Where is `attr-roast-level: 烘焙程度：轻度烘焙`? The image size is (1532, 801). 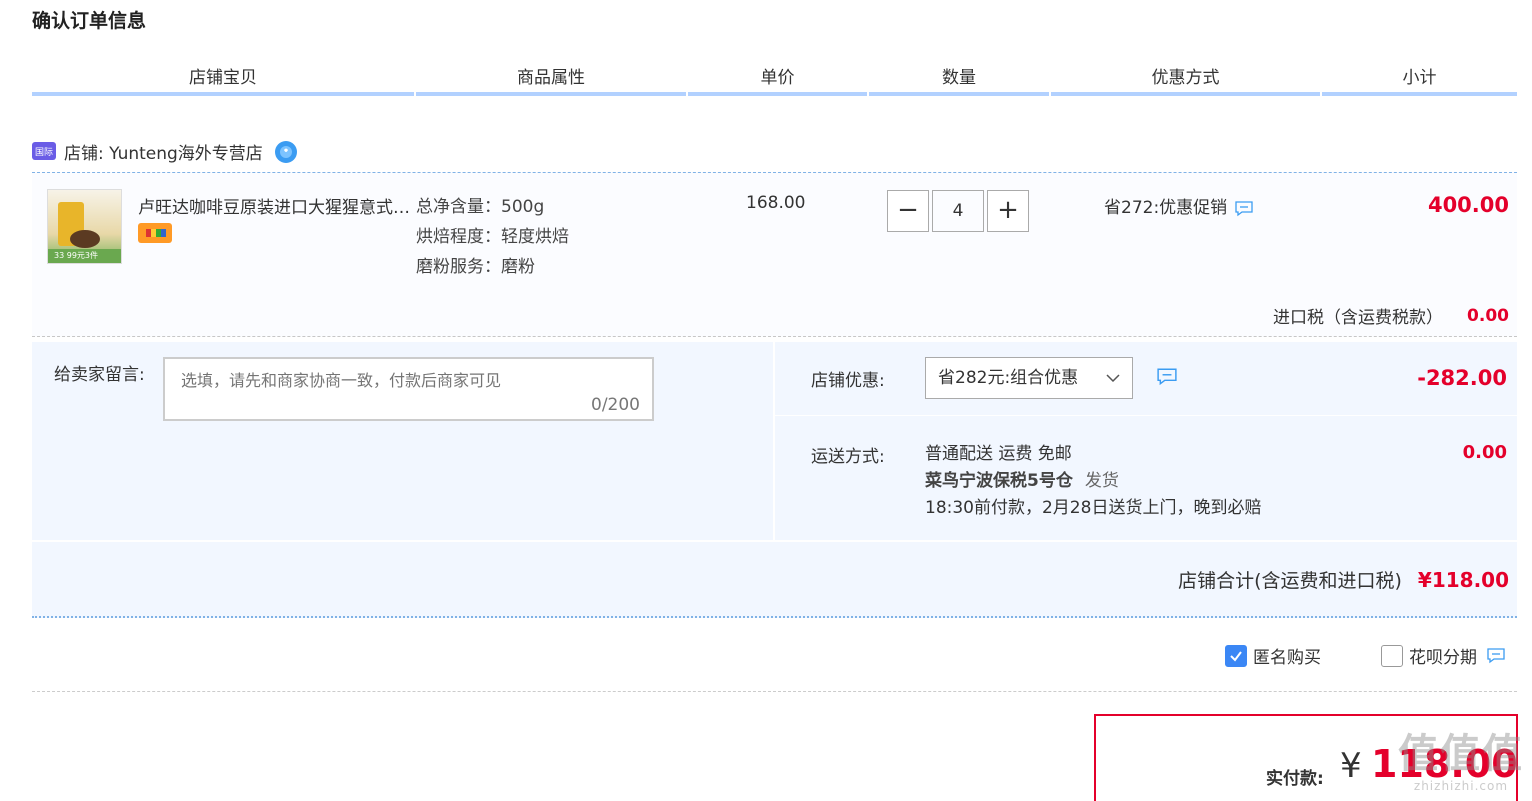 attr-roast-level: 烘焙程度：轻度烘焙 is located at coordinates (492, 237).